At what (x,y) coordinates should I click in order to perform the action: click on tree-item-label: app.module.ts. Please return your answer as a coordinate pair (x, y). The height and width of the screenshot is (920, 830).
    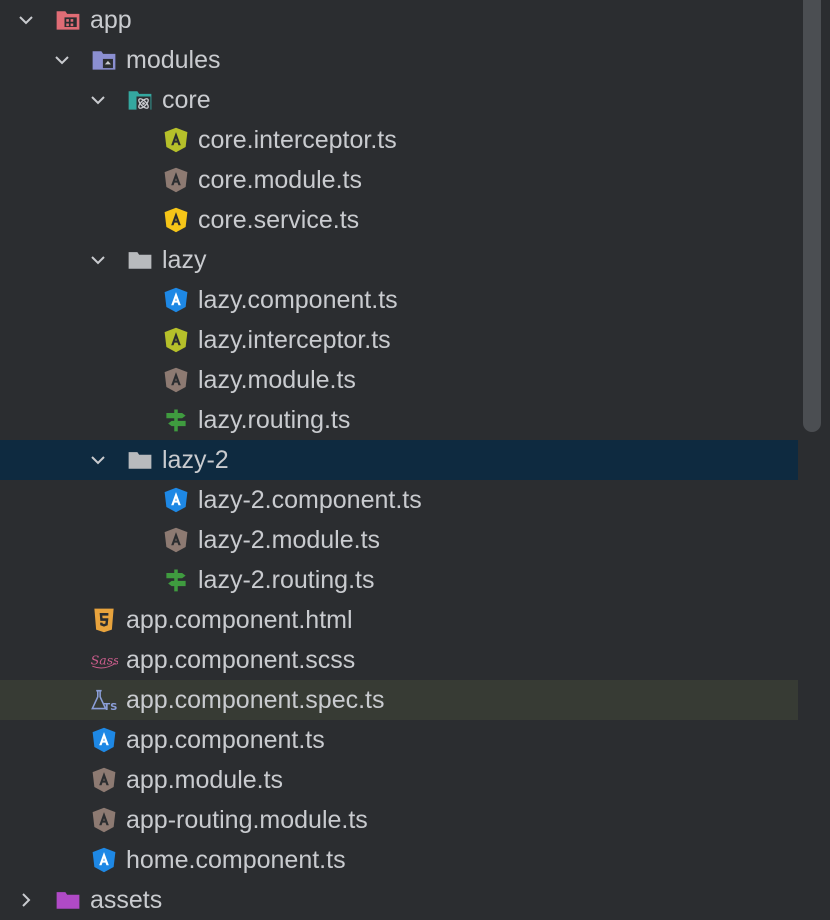
    Looking at the image, I should click on (205, 780).